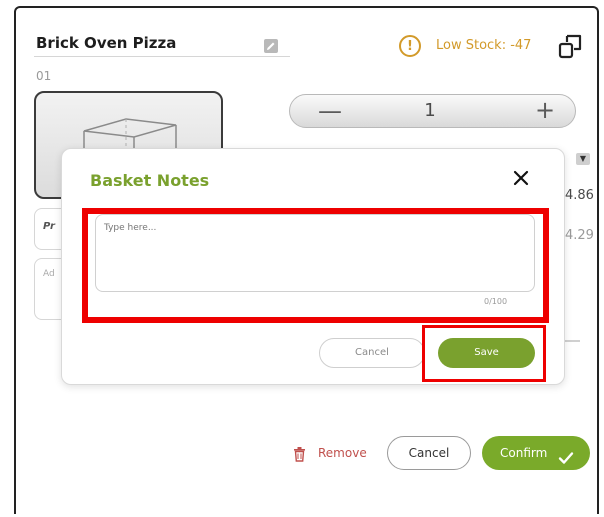 The width and height of the screenshot is (604, 517). What do you see at coordinates (49, 274) in the screenshot?
I see `field-label: Ad` at bounding box center [49, 274].